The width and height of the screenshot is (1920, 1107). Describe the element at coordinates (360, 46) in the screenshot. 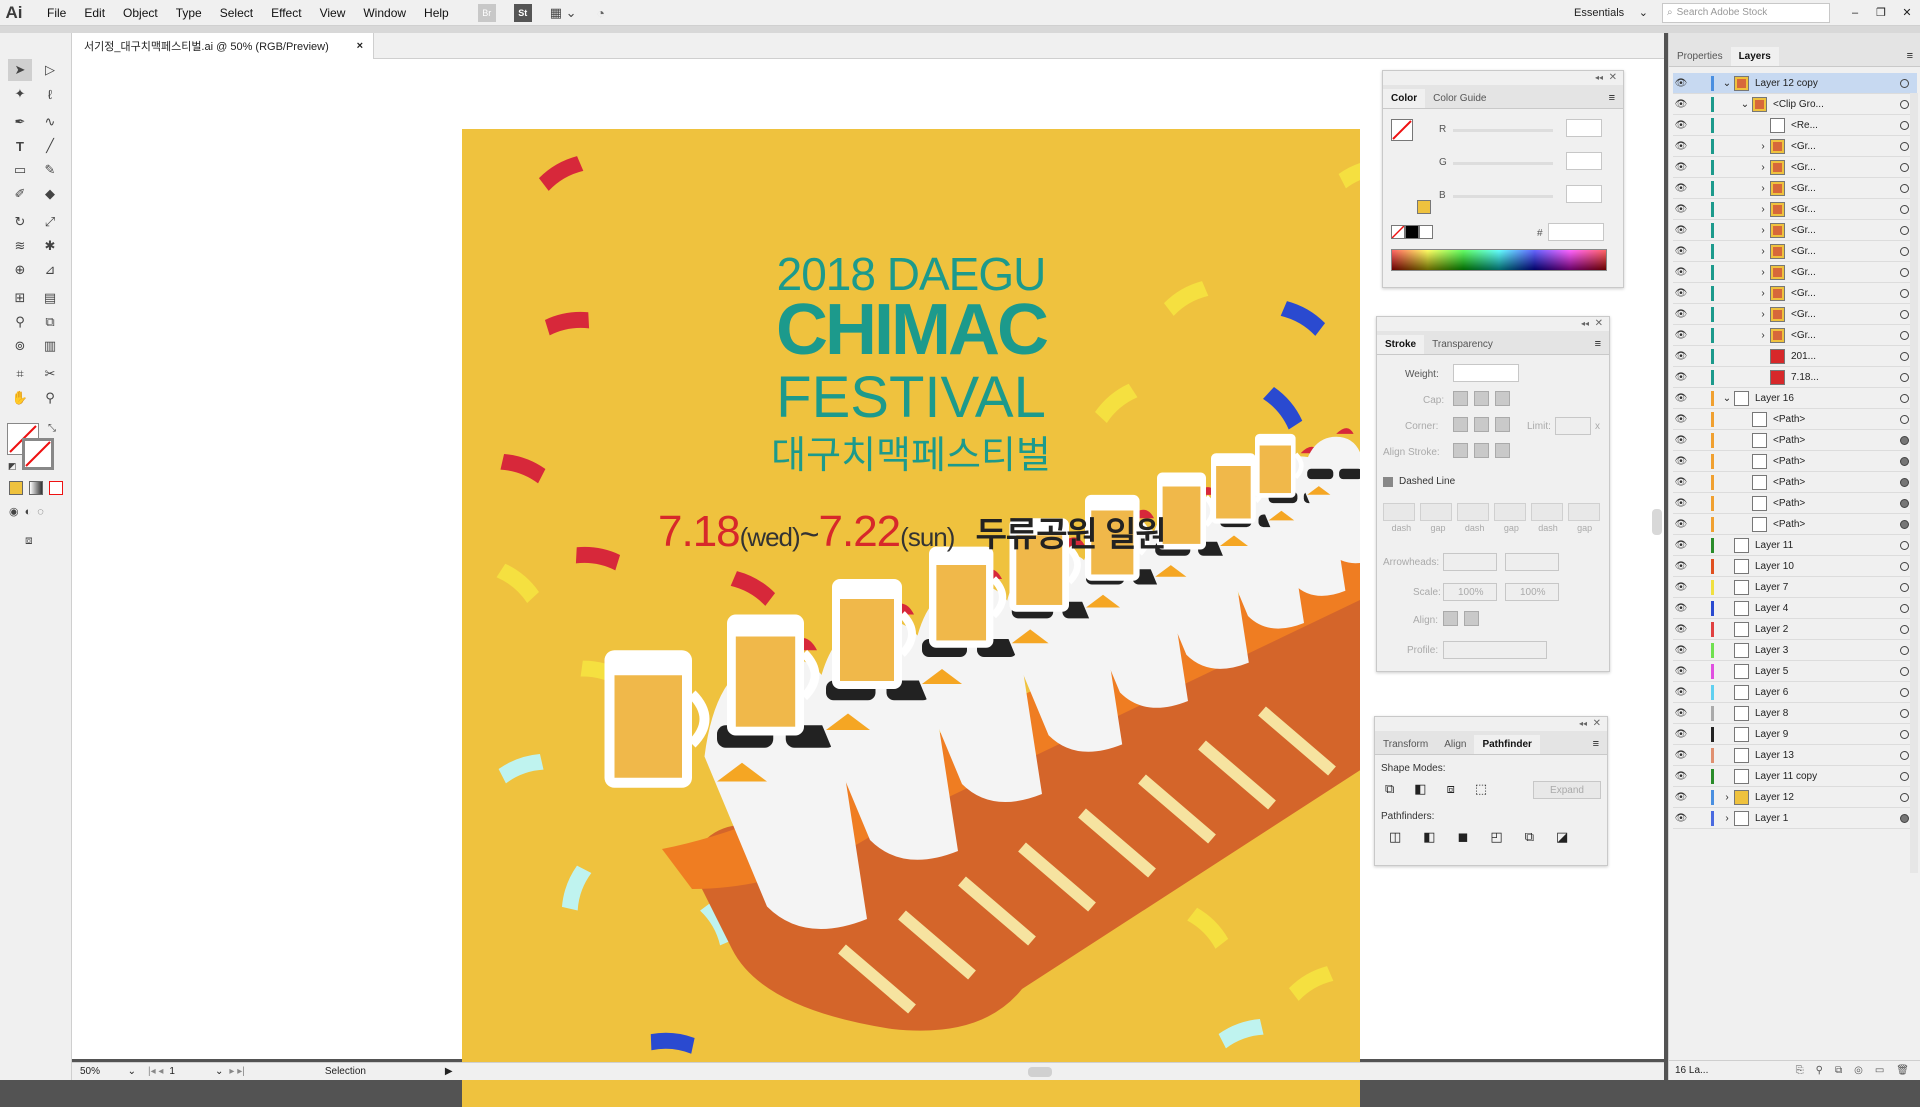

I see `close-tab-icon: ×` at that location.